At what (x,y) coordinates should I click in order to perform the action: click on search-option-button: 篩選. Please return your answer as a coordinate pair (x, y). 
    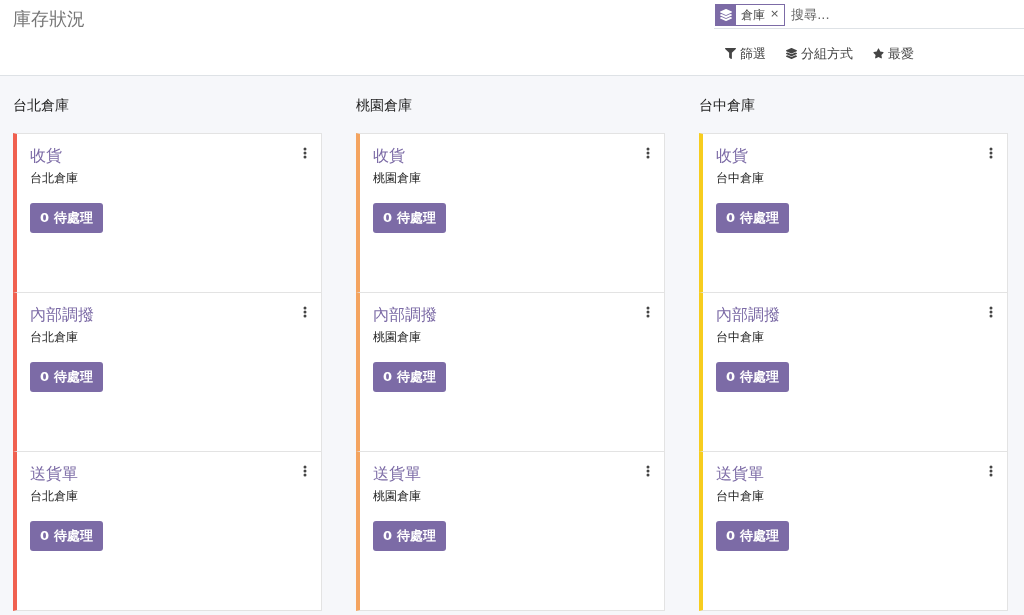
    Looking at the image, I should click on (745, 54).